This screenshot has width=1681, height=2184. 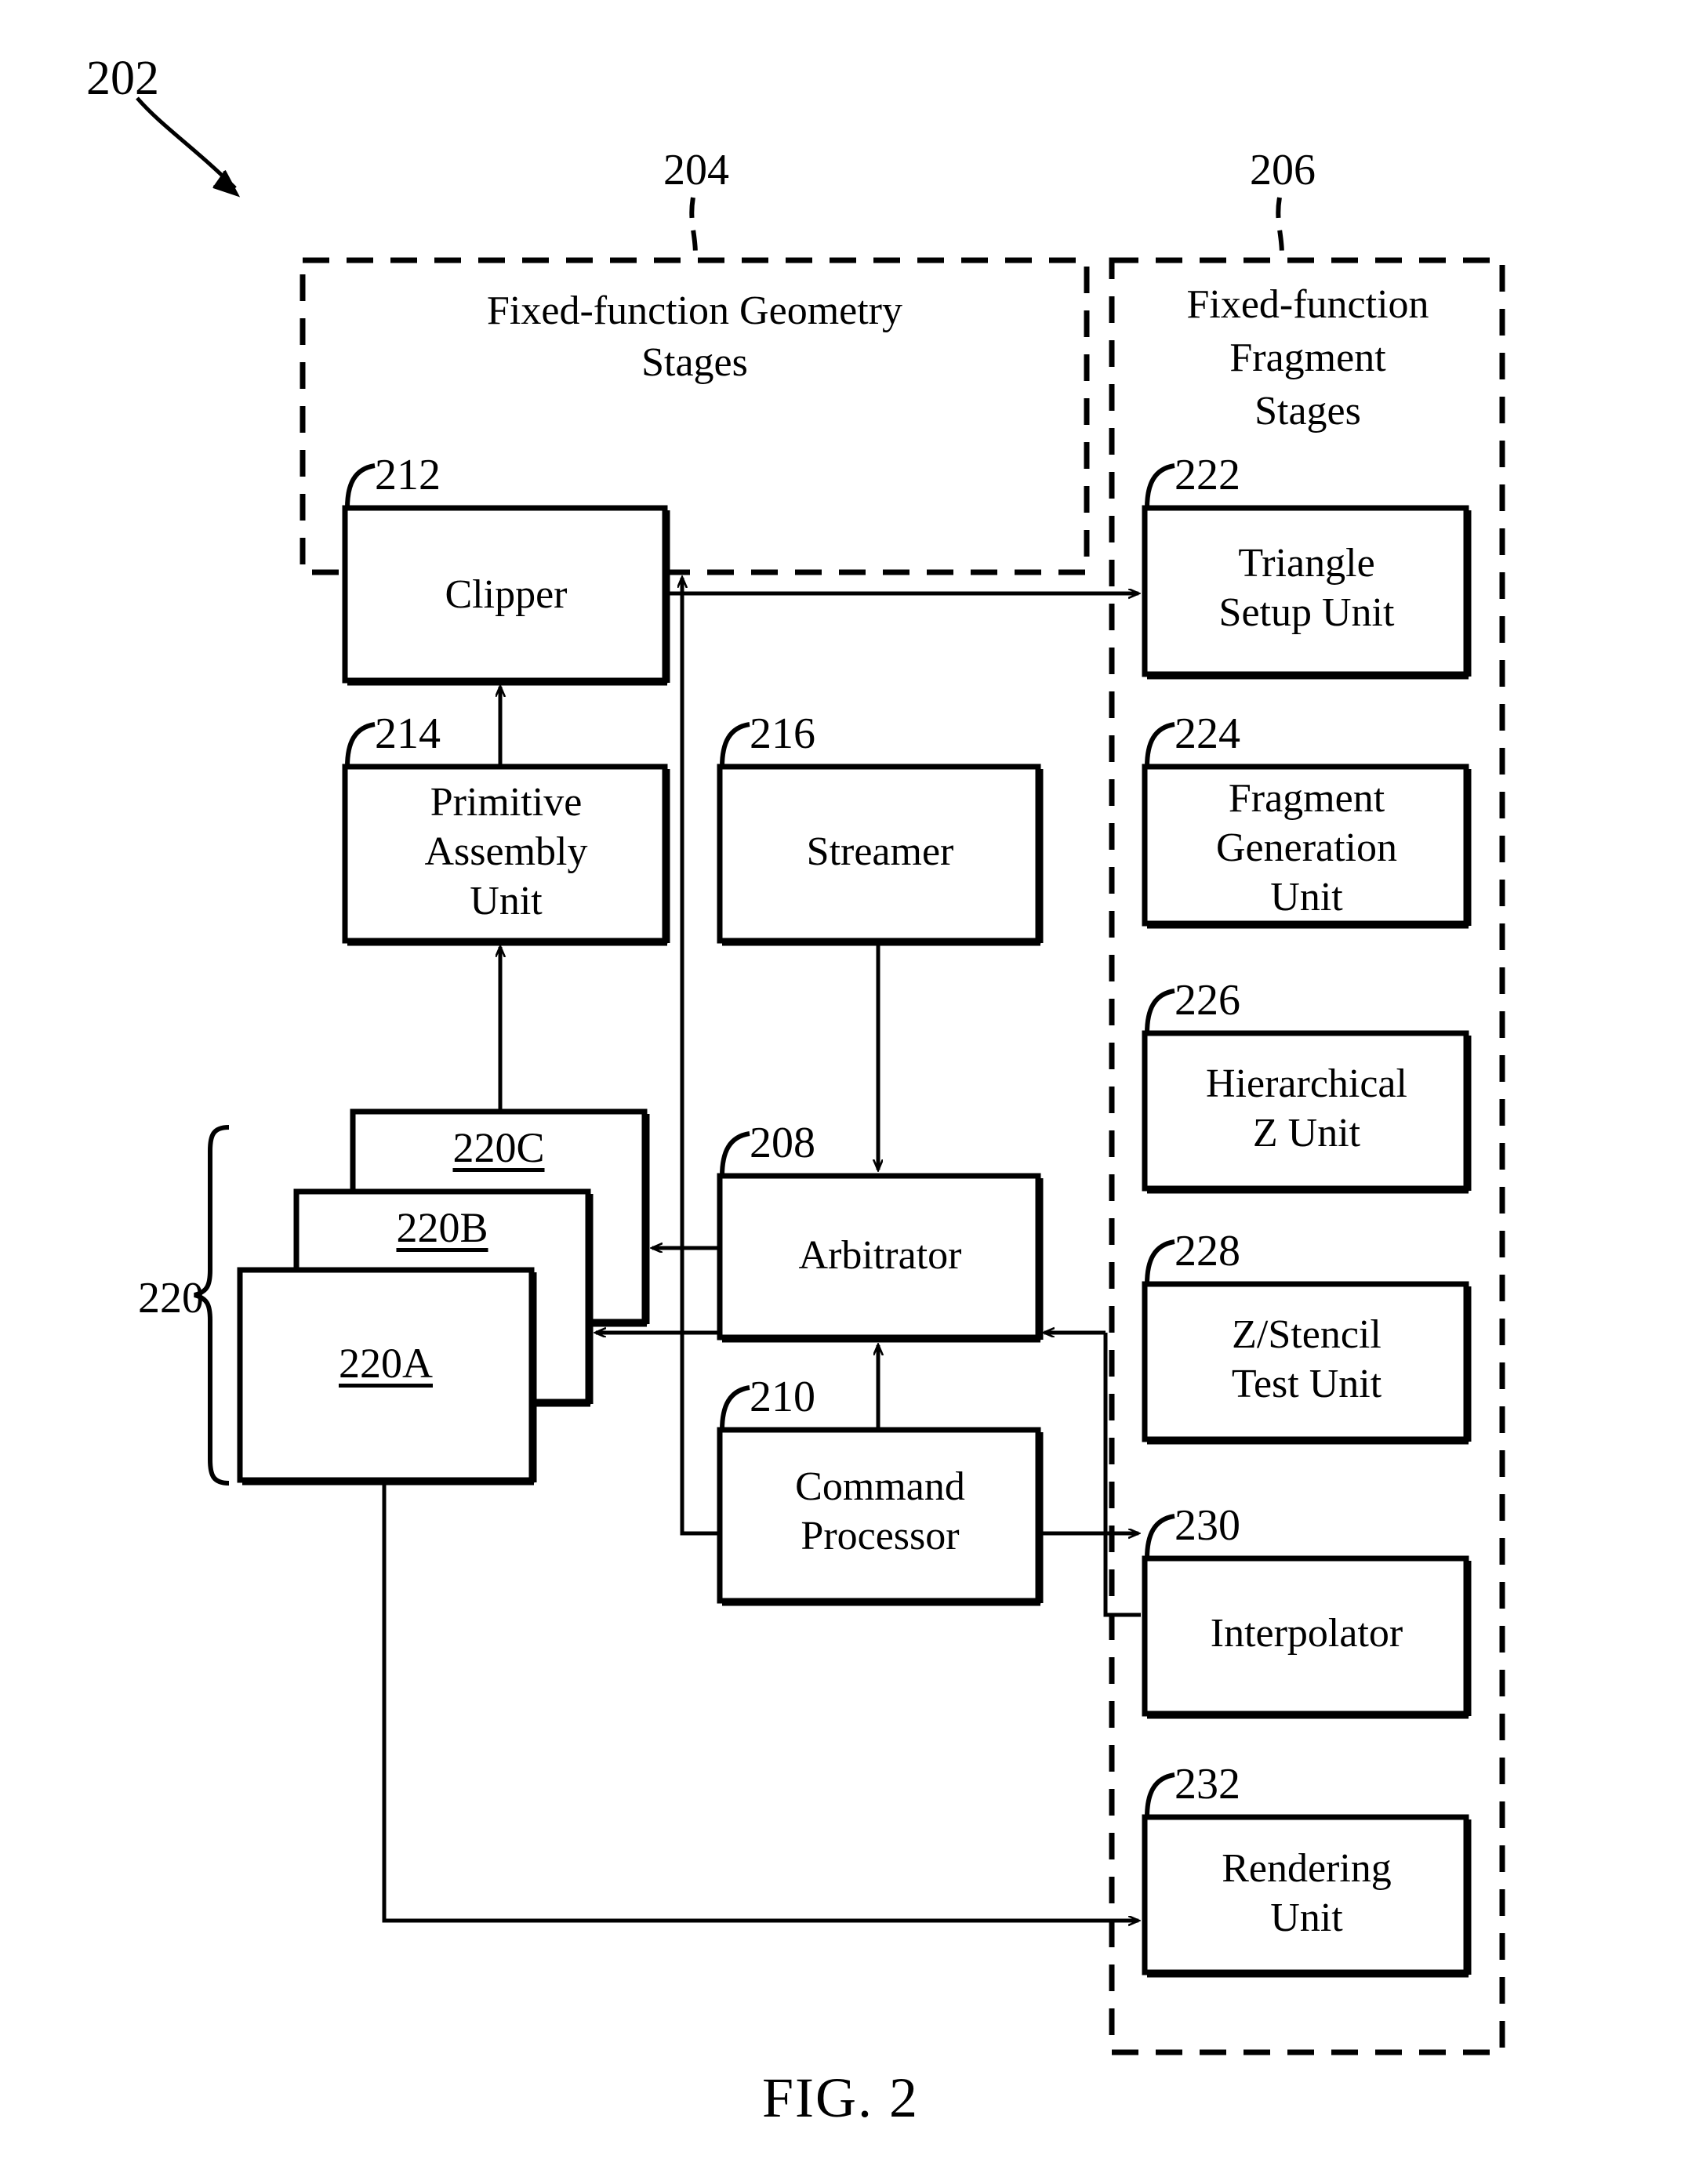 What do you see at coordinates (880, 1486) in the screenshot?
I see `block-label-command-processor-line1: Command` at bounding box center [880, 1486].